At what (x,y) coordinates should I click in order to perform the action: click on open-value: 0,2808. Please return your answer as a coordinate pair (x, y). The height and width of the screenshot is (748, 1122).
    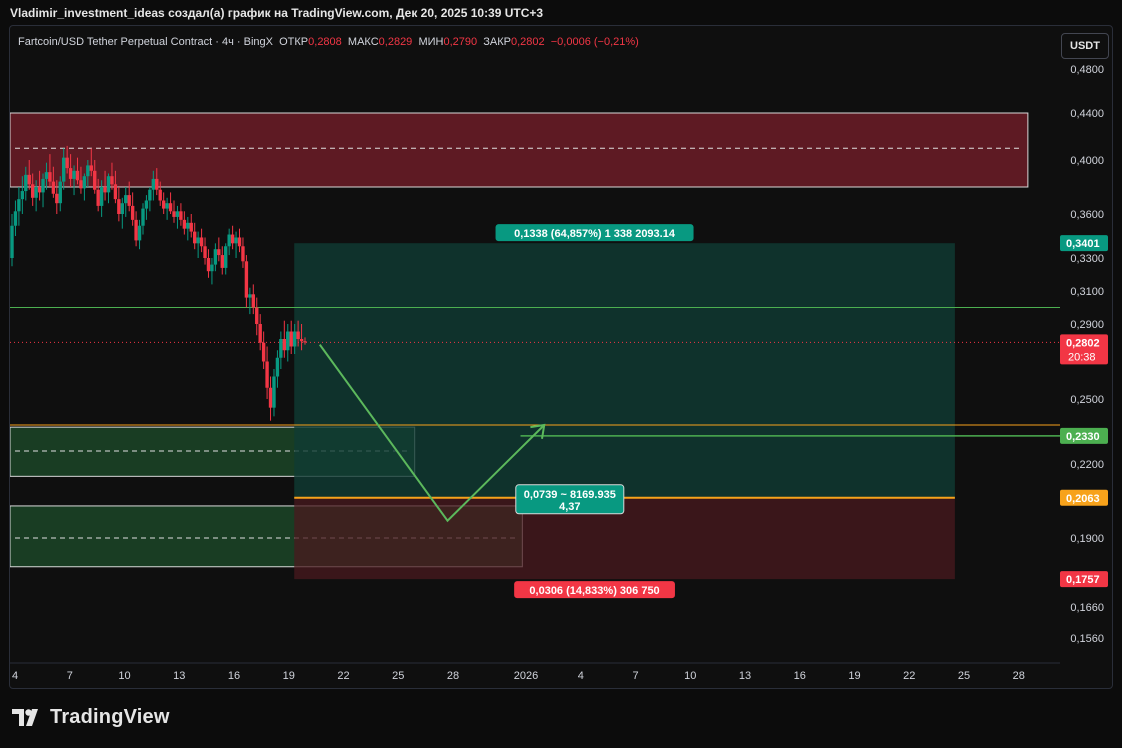
    Looking at the image, I should click on (325, 42).